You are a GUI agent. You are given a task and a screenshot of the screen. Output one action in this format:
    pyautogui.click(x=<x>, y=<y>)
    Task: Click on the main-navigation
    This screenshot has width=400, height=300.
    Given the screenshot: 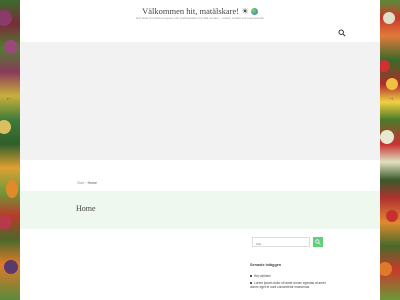 What is the action you would take?
    pyautogui.click(x=200, y=33)
    